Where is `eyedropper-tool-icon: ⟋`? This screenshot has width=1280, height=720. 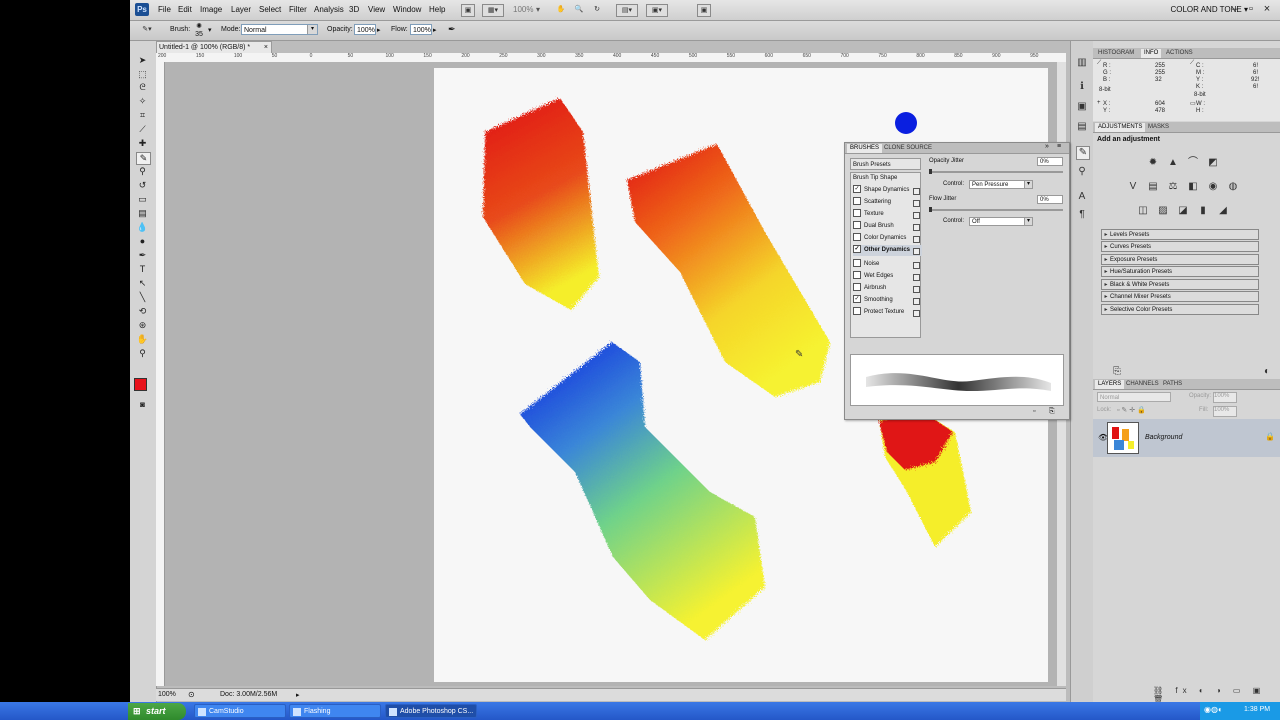 eyedropper-tool-icon: ⟋ is located at coordinates (142, 129).